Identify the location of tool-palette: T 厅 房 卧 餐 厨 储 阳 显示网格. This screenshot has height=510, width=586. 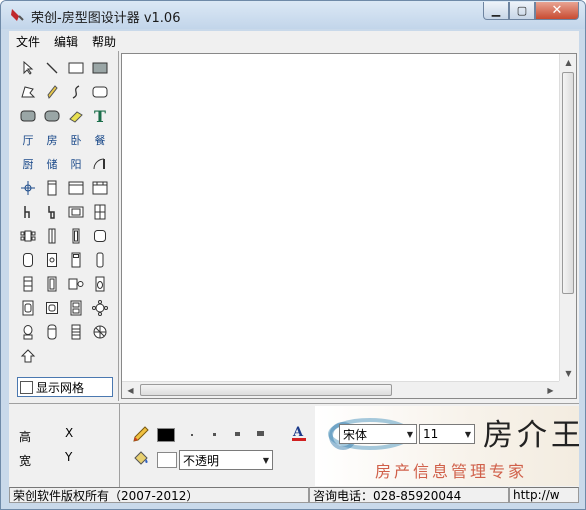
(64, 226).